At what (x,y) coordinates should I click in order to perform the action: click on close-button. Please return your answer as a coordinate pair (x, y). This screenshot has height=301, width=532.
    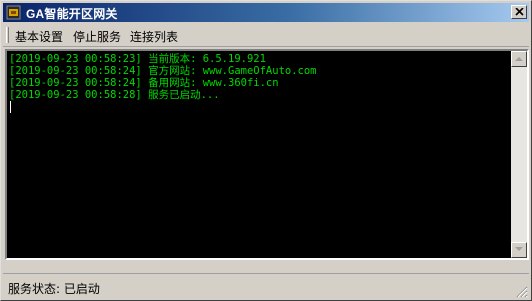
    Looking at the image, I should click on (519, 12).